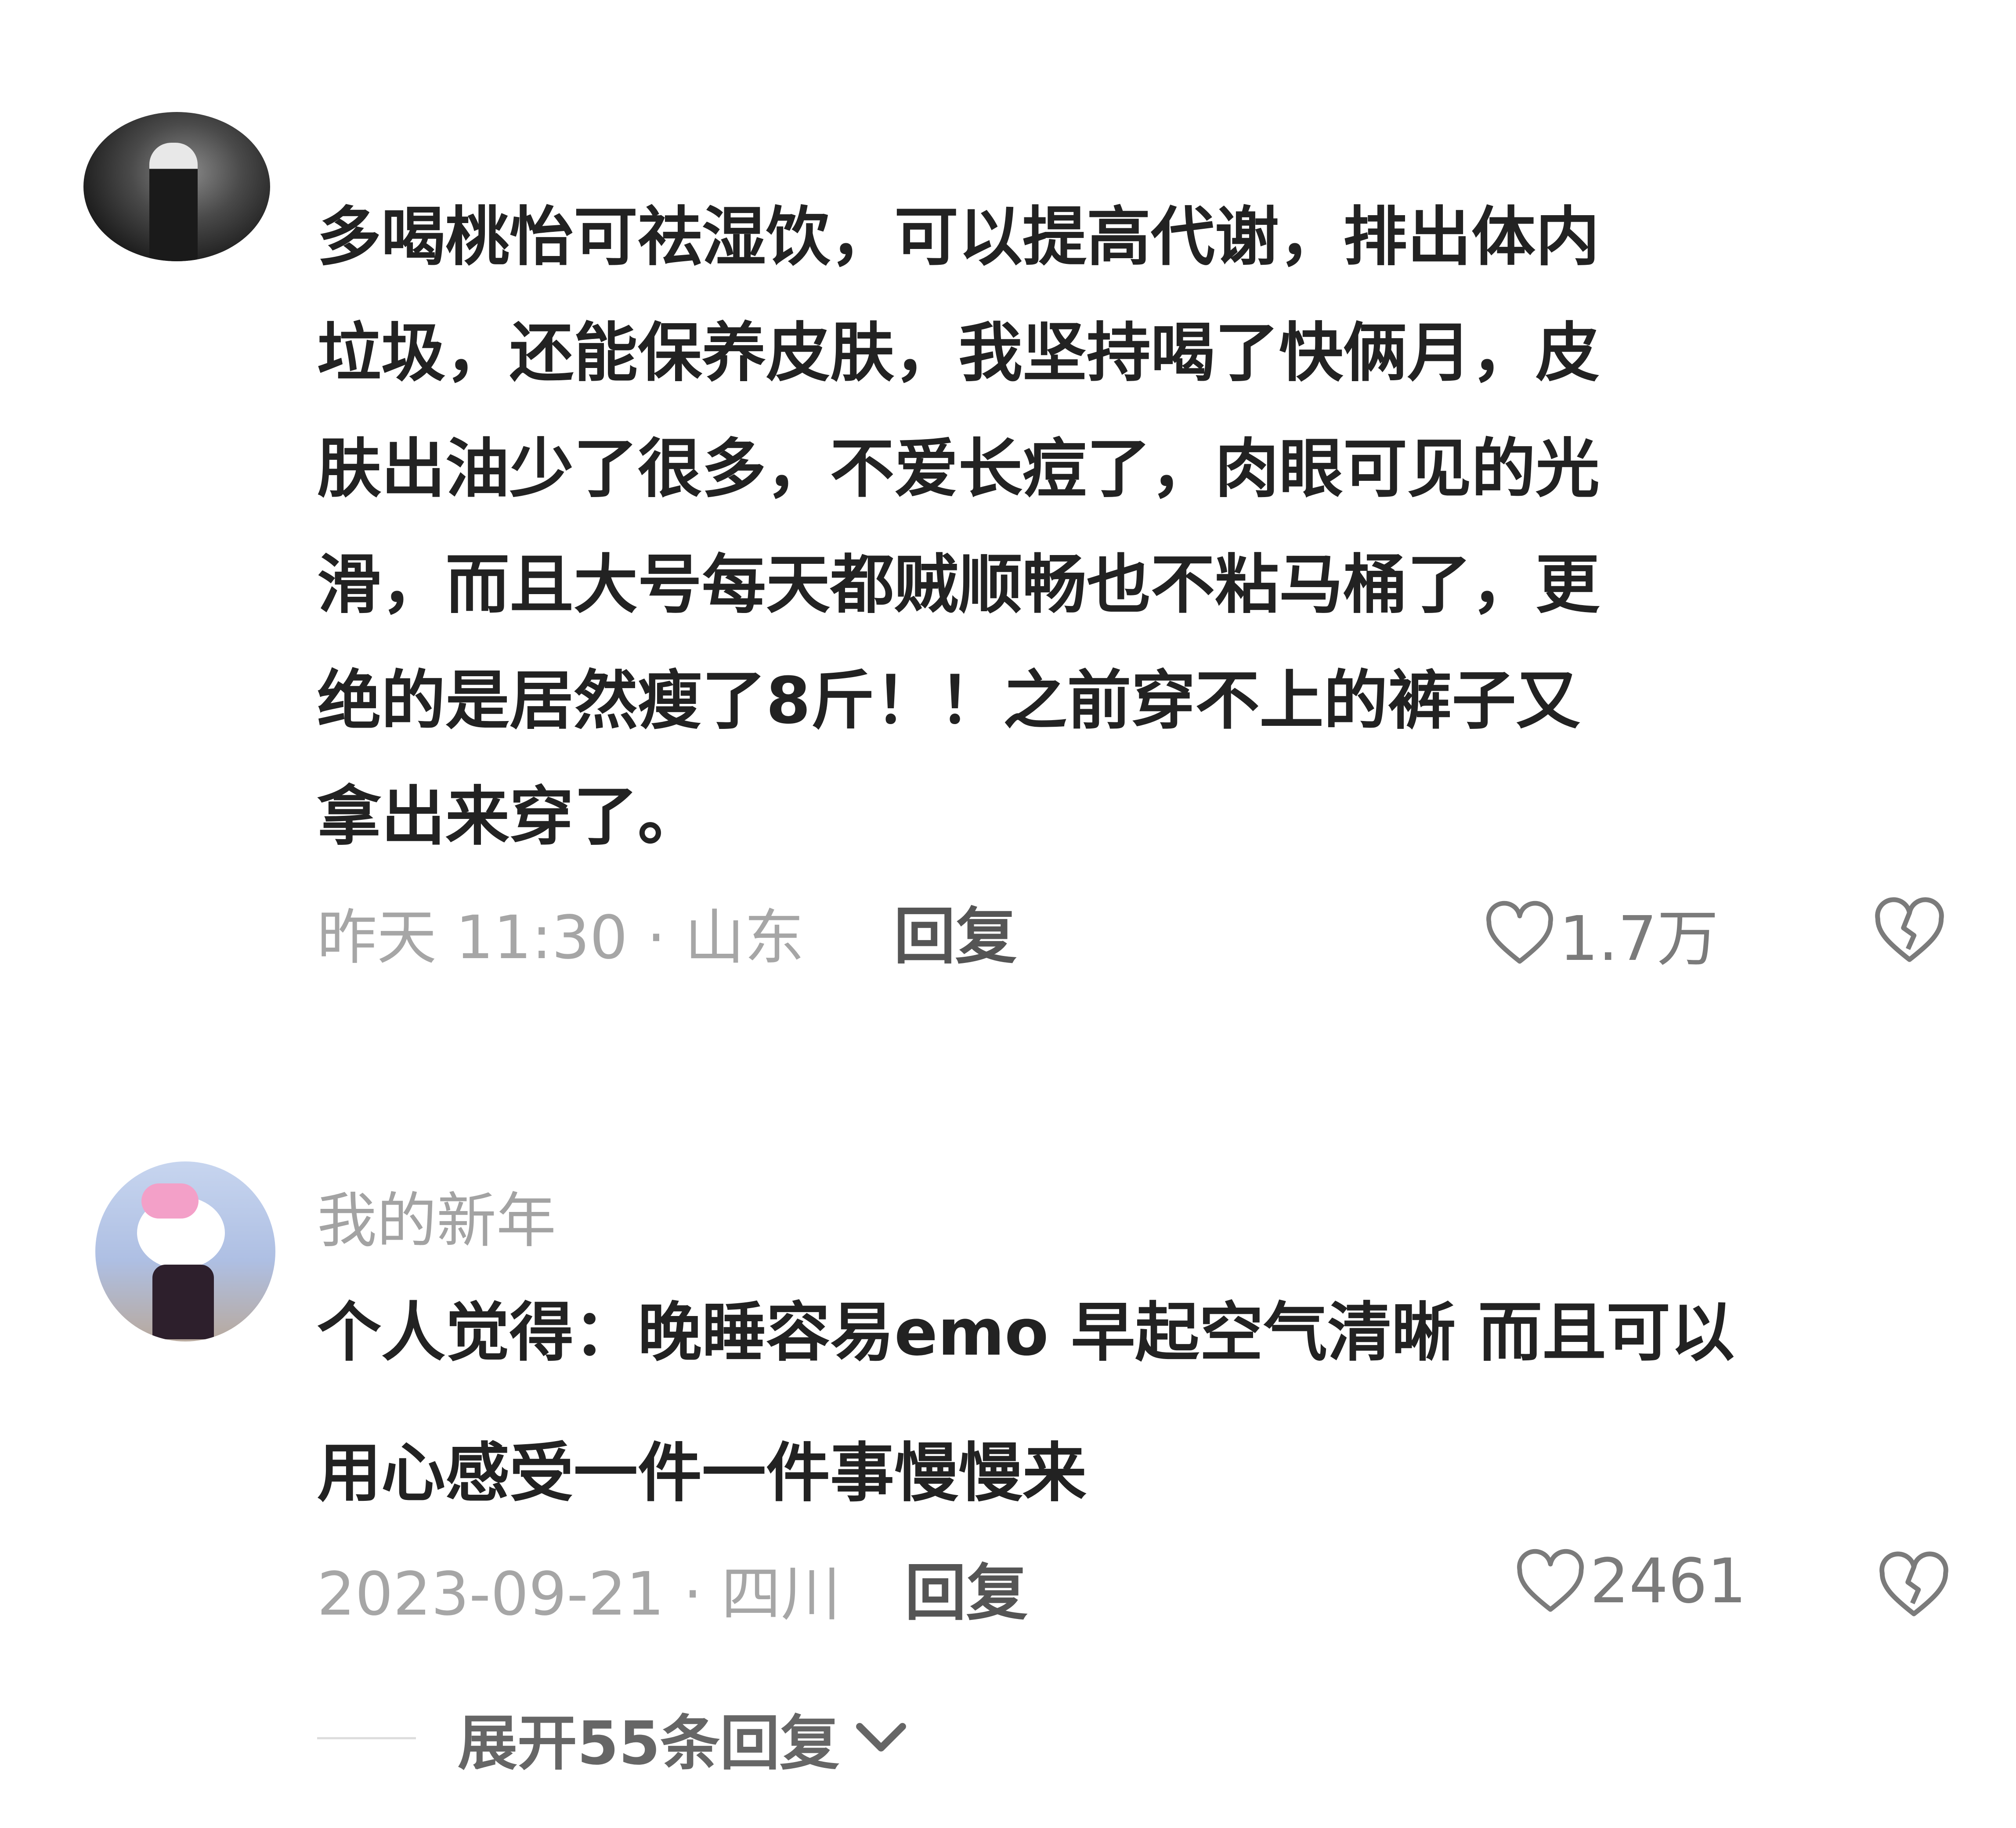 This screenshot has height=1828, width=2016. What do you see at coordinates (366, 1738) in the screenshot?
I see `divider` at bounding box center [366, 1738].